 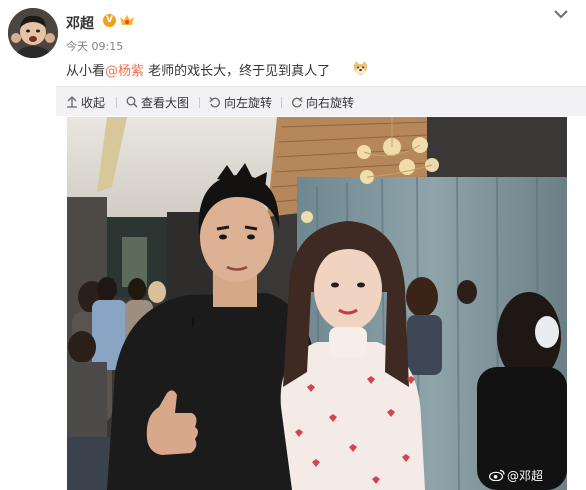 I want to click on media-toolbar: 收起 查看大图 向左旋转 向右旋转, so click(x=321, y=101).